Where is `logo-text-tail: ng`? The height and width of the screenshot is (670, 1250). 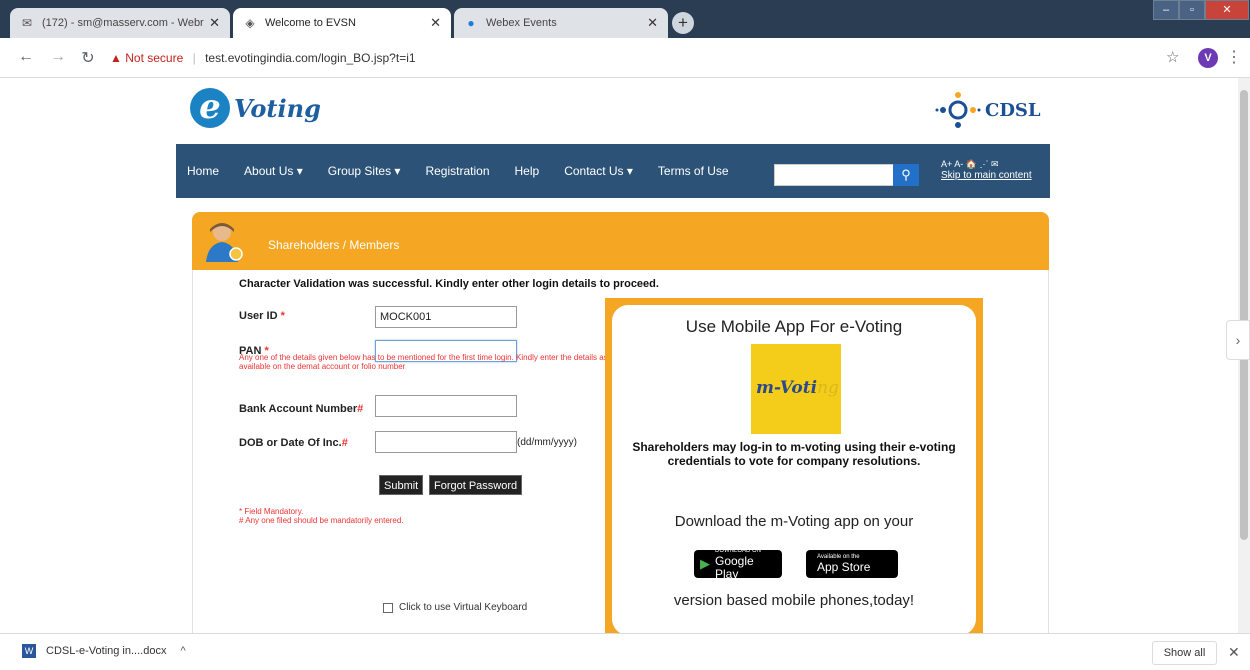
logo-text-tail: ng is located at coordinates (828, 388).